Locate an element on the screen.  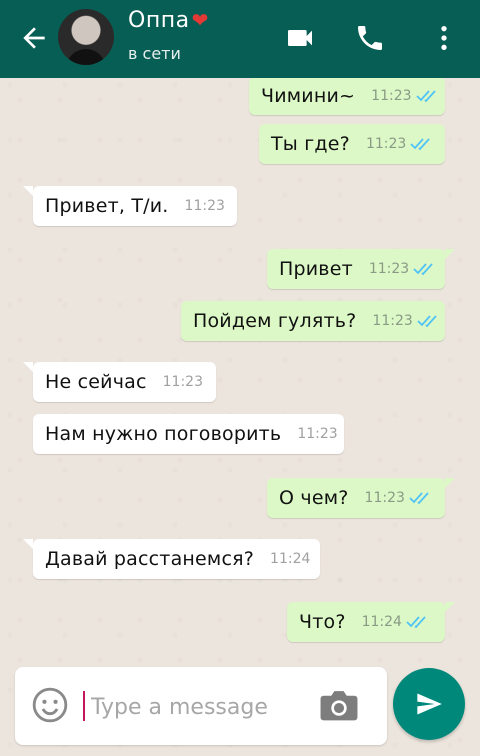
message-text: Привет, Т/и. is located at coordinates (107, 206).